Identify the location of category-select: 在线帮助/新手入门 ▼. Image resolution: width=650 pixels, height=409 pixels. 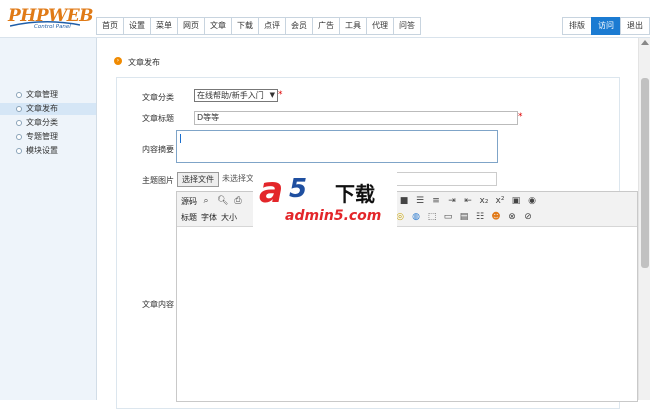
(236, 95).